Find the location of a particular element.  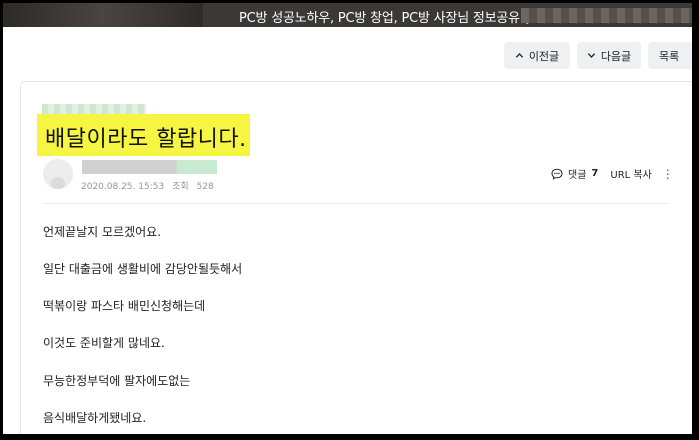

views-label: 조회 is located at coordinates (180, 187).